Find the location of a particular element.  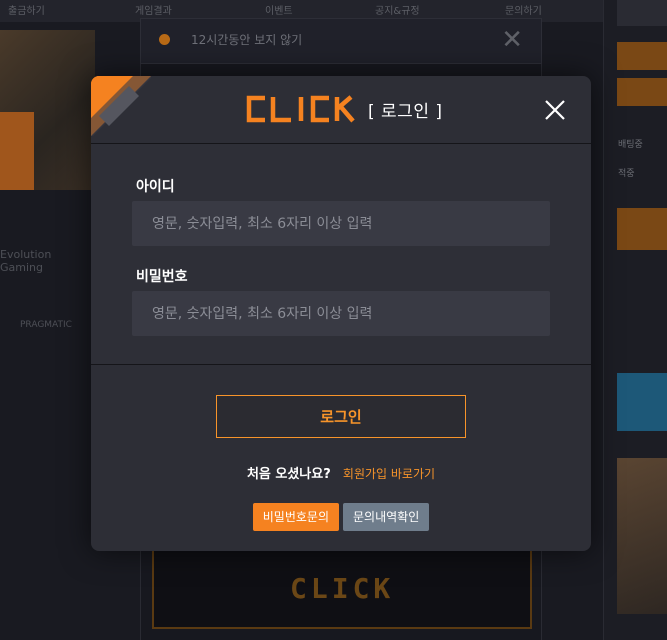

notice-hide-text: 12시간동안 보지 않기 is located at coordinates (247, 40).